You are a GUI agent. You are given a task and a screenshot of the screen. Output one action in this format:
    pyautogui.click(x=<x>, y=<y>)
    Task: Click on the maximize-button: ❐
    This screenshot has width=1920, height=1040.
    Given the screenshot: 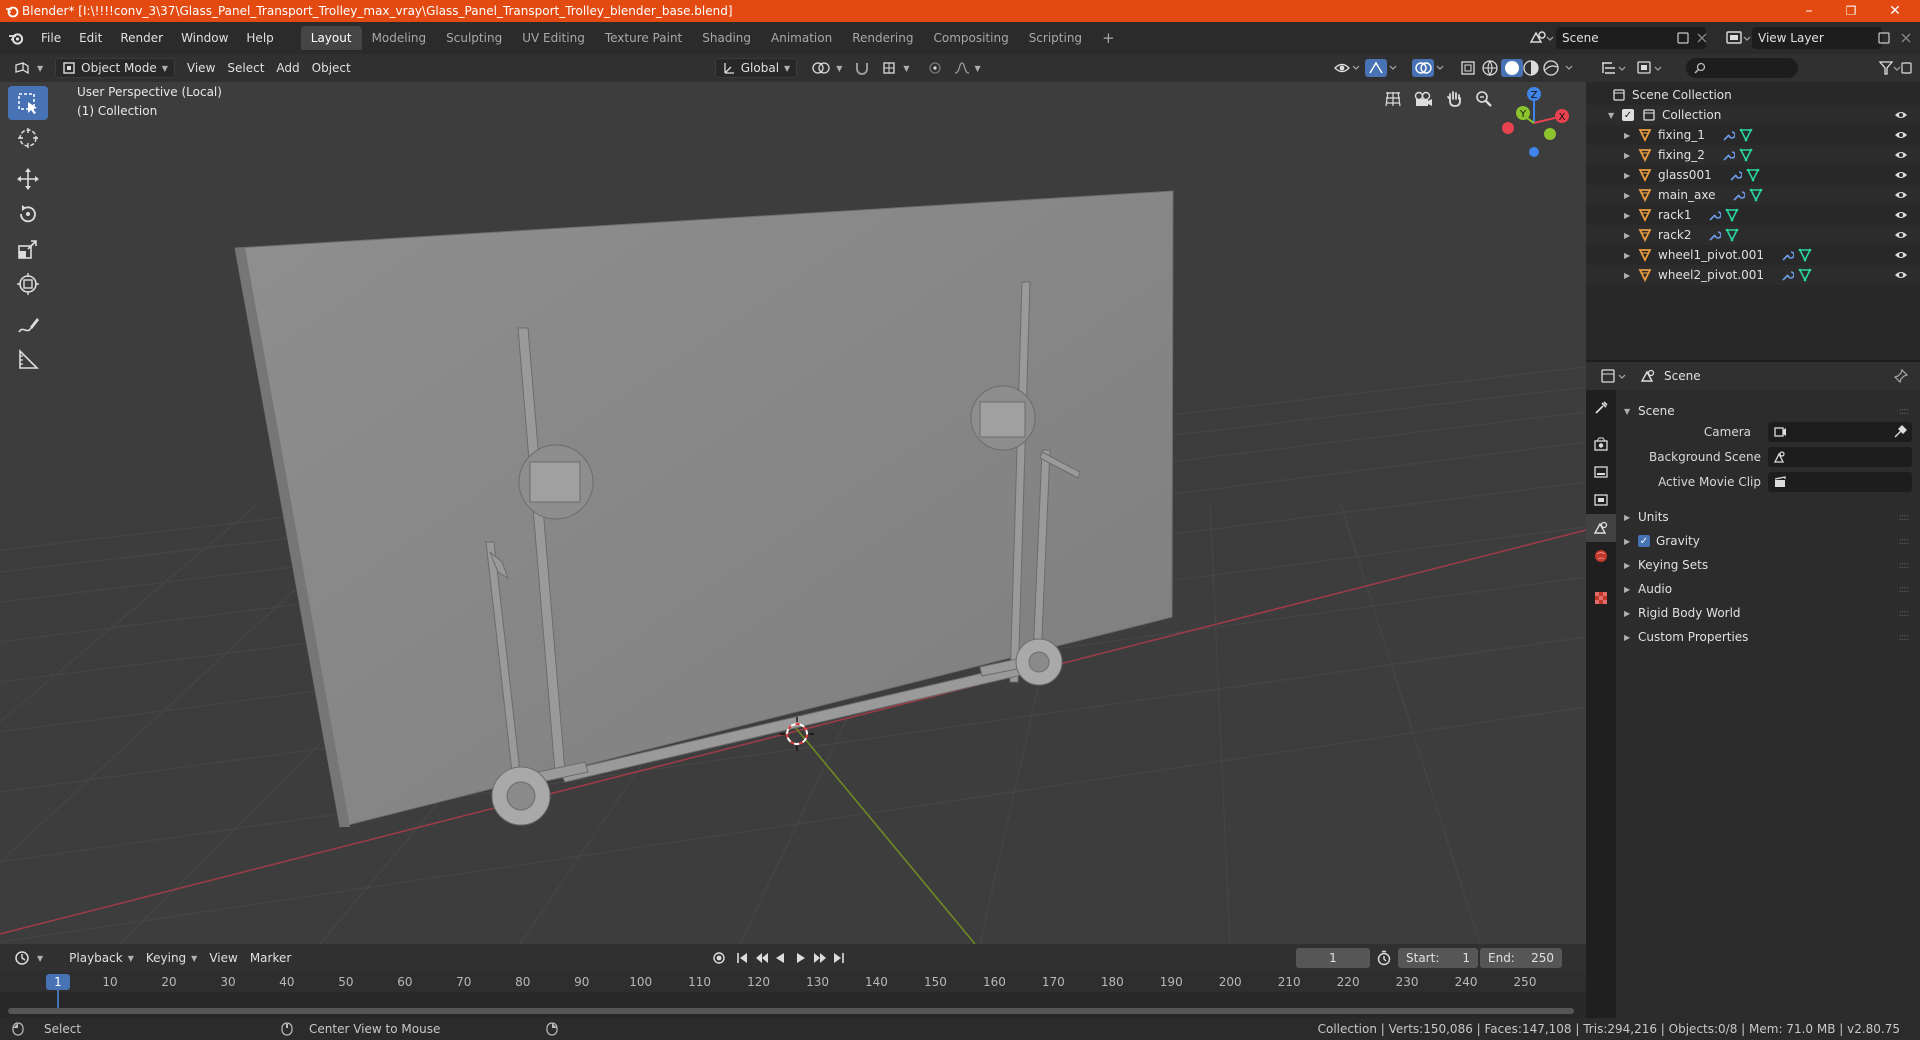 What is the action you would take?
    pyautogui.click(x=1851, y=11)
    